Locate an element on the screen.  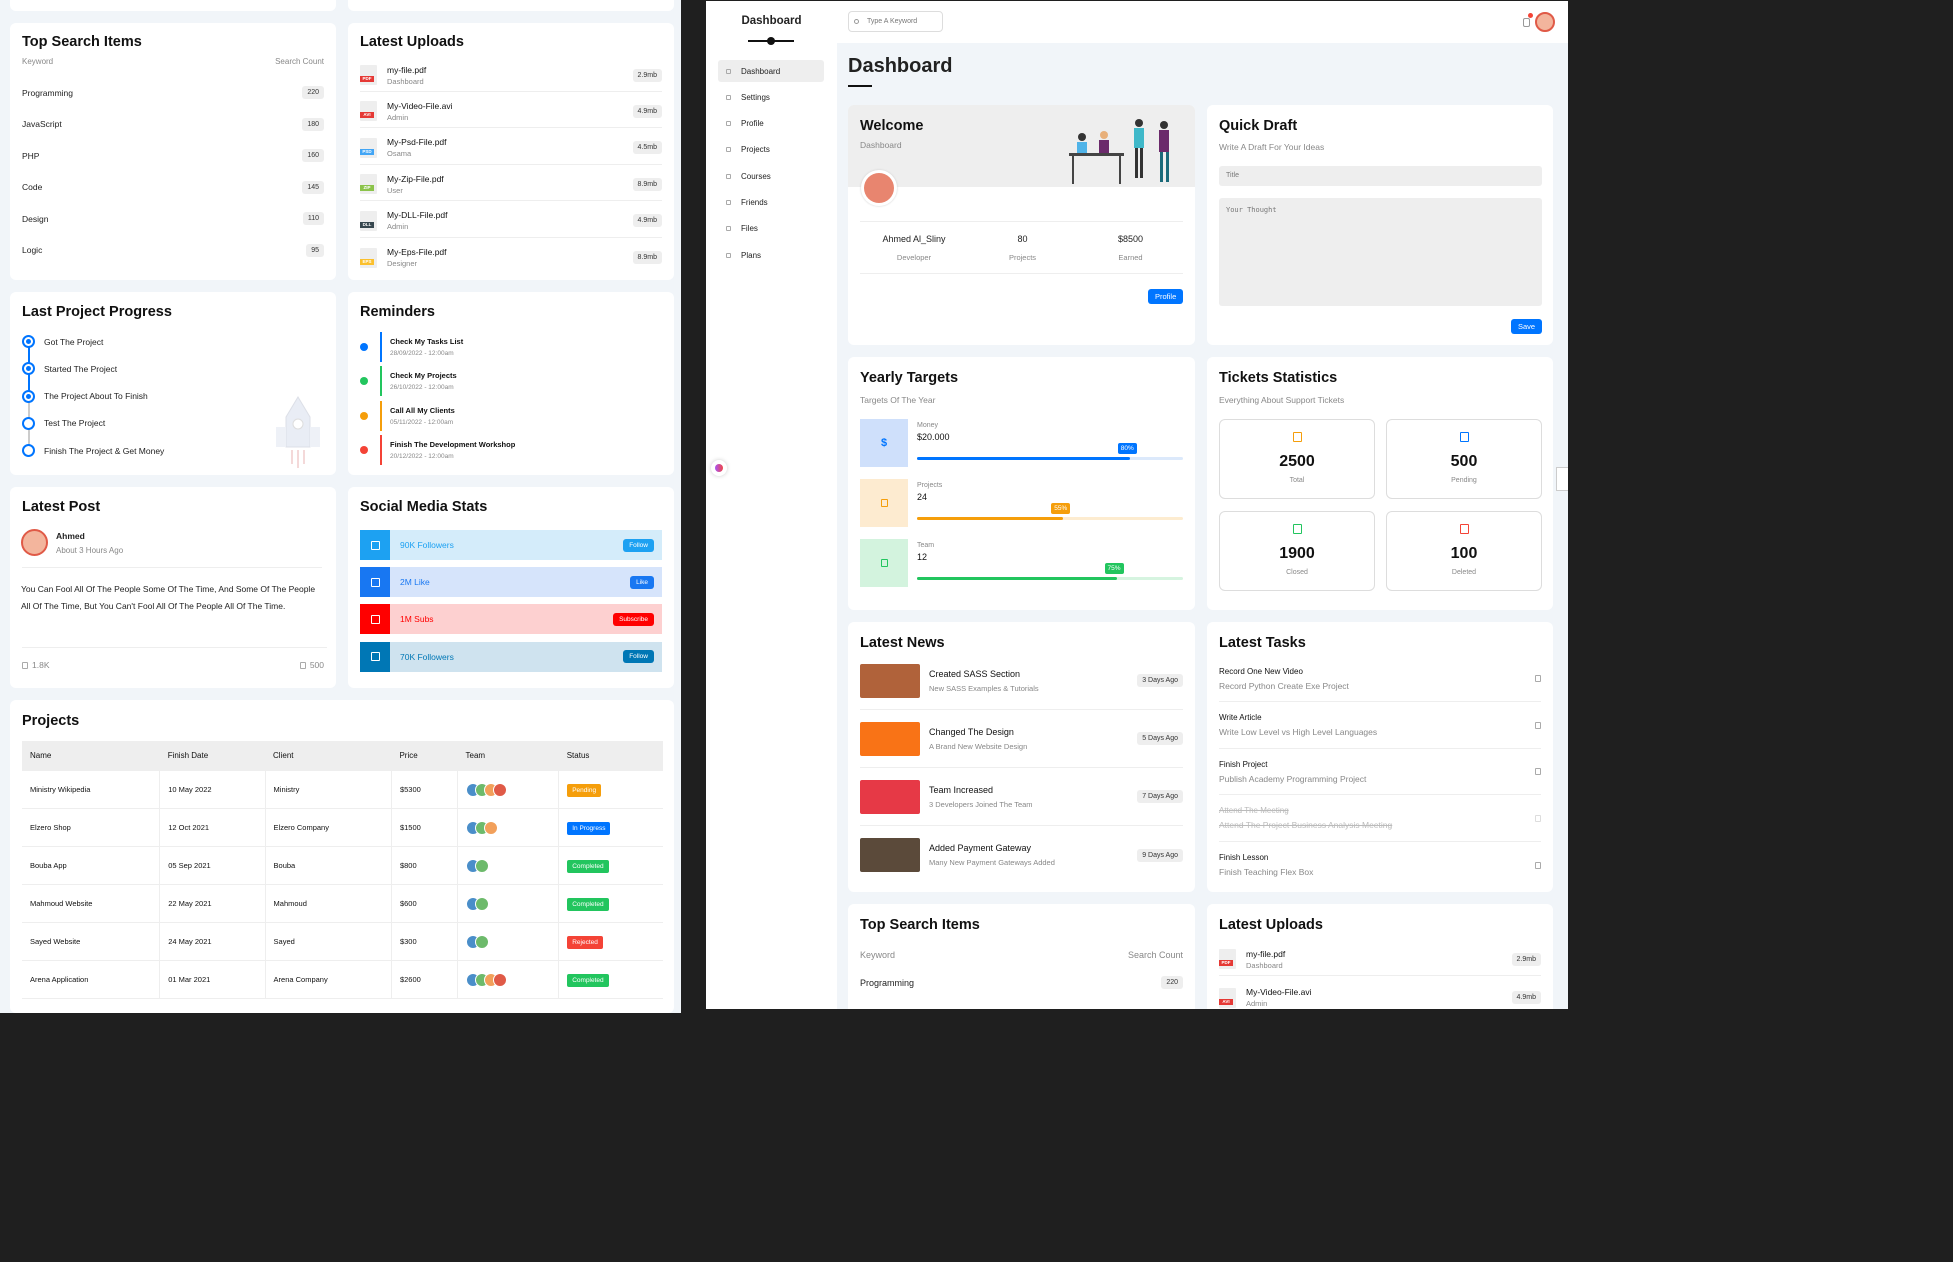
bell-icon is located at coordinates (1526, 22).